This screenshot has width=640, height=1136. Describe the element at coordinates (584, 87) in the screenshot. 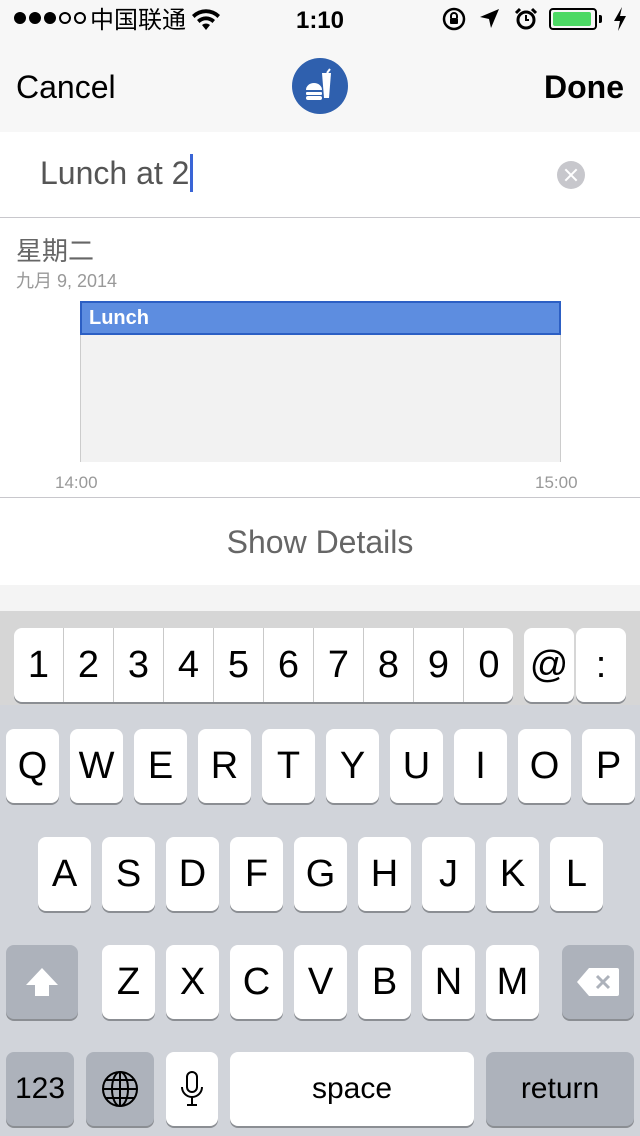

I see `done-button: Done` at that location.